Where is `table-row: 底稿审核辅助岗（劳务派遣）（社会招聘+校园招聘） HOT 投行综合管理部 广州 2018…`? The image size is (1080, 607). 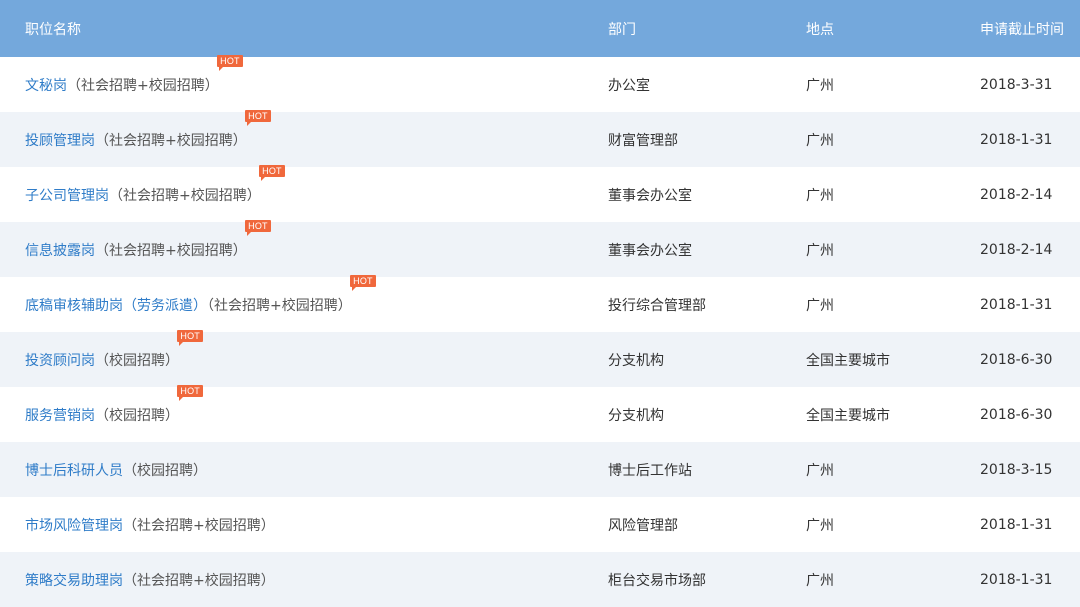 table-row: 底稿审核辅助岗（劳务派遣）（社会招聘+校园招聘） HOT 投行综合管理部 广州 2018… is located at coordinates (540, 303).